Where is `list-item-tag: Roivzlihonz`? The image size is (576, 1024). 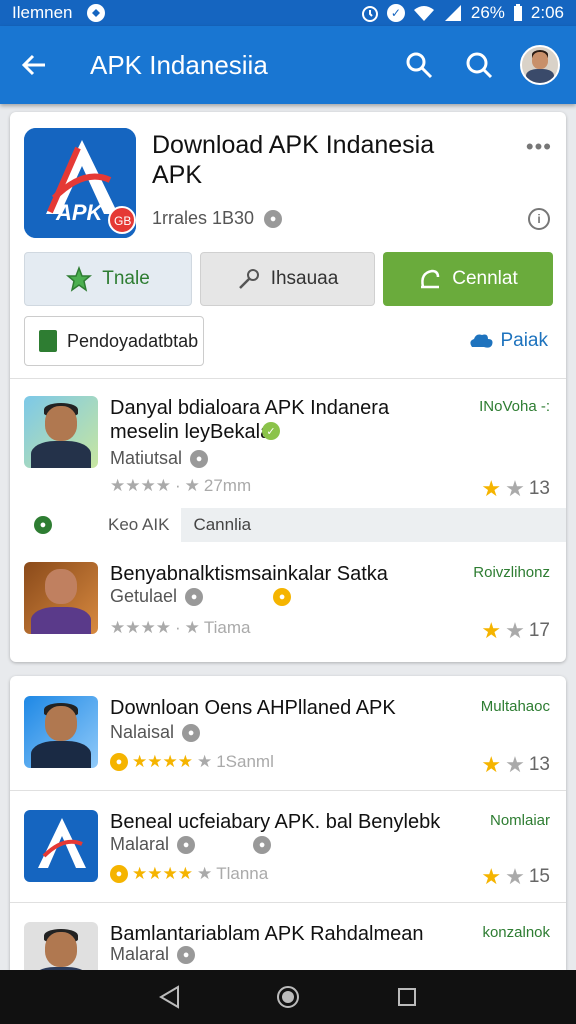
list-item-tag: Roivzlihonz is located at coordinates (511, 572).